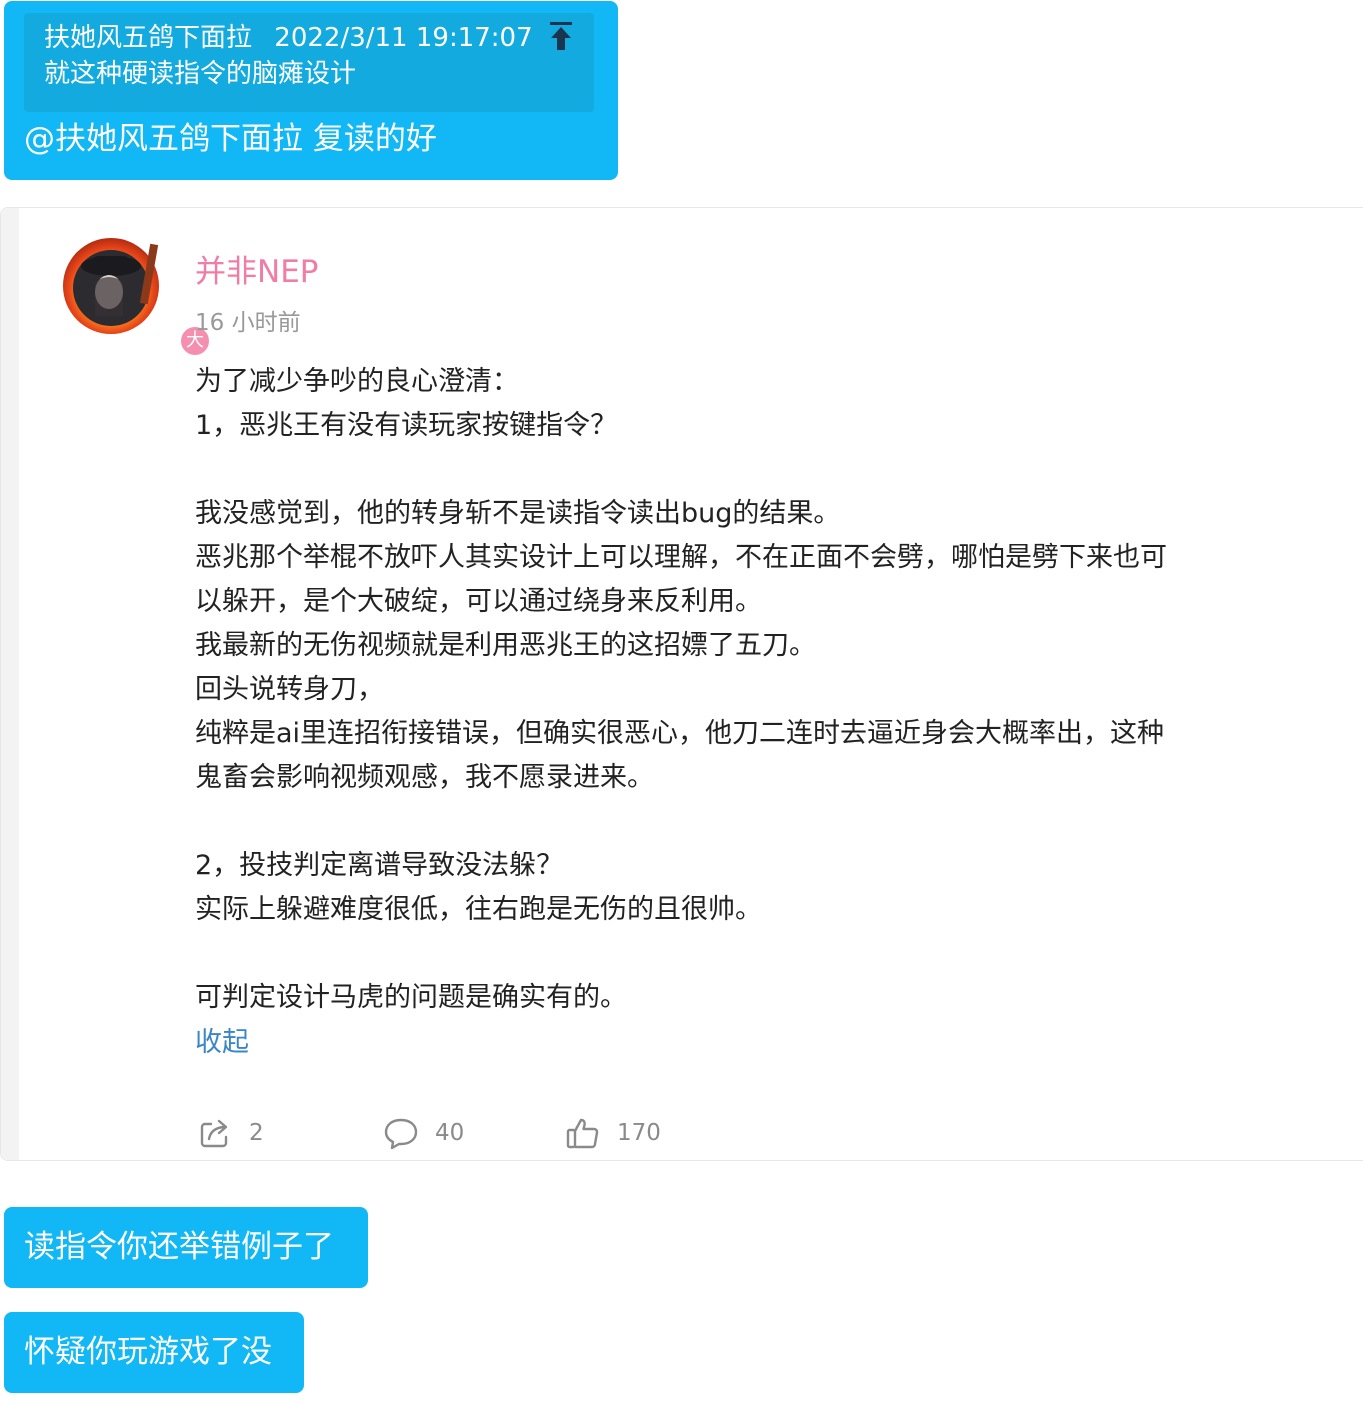 This screenshot has width=1363, height=1405. Describe the element at coordinates (582, 1133) in the screenshot. I see `thumbs-up-icon` at that location.